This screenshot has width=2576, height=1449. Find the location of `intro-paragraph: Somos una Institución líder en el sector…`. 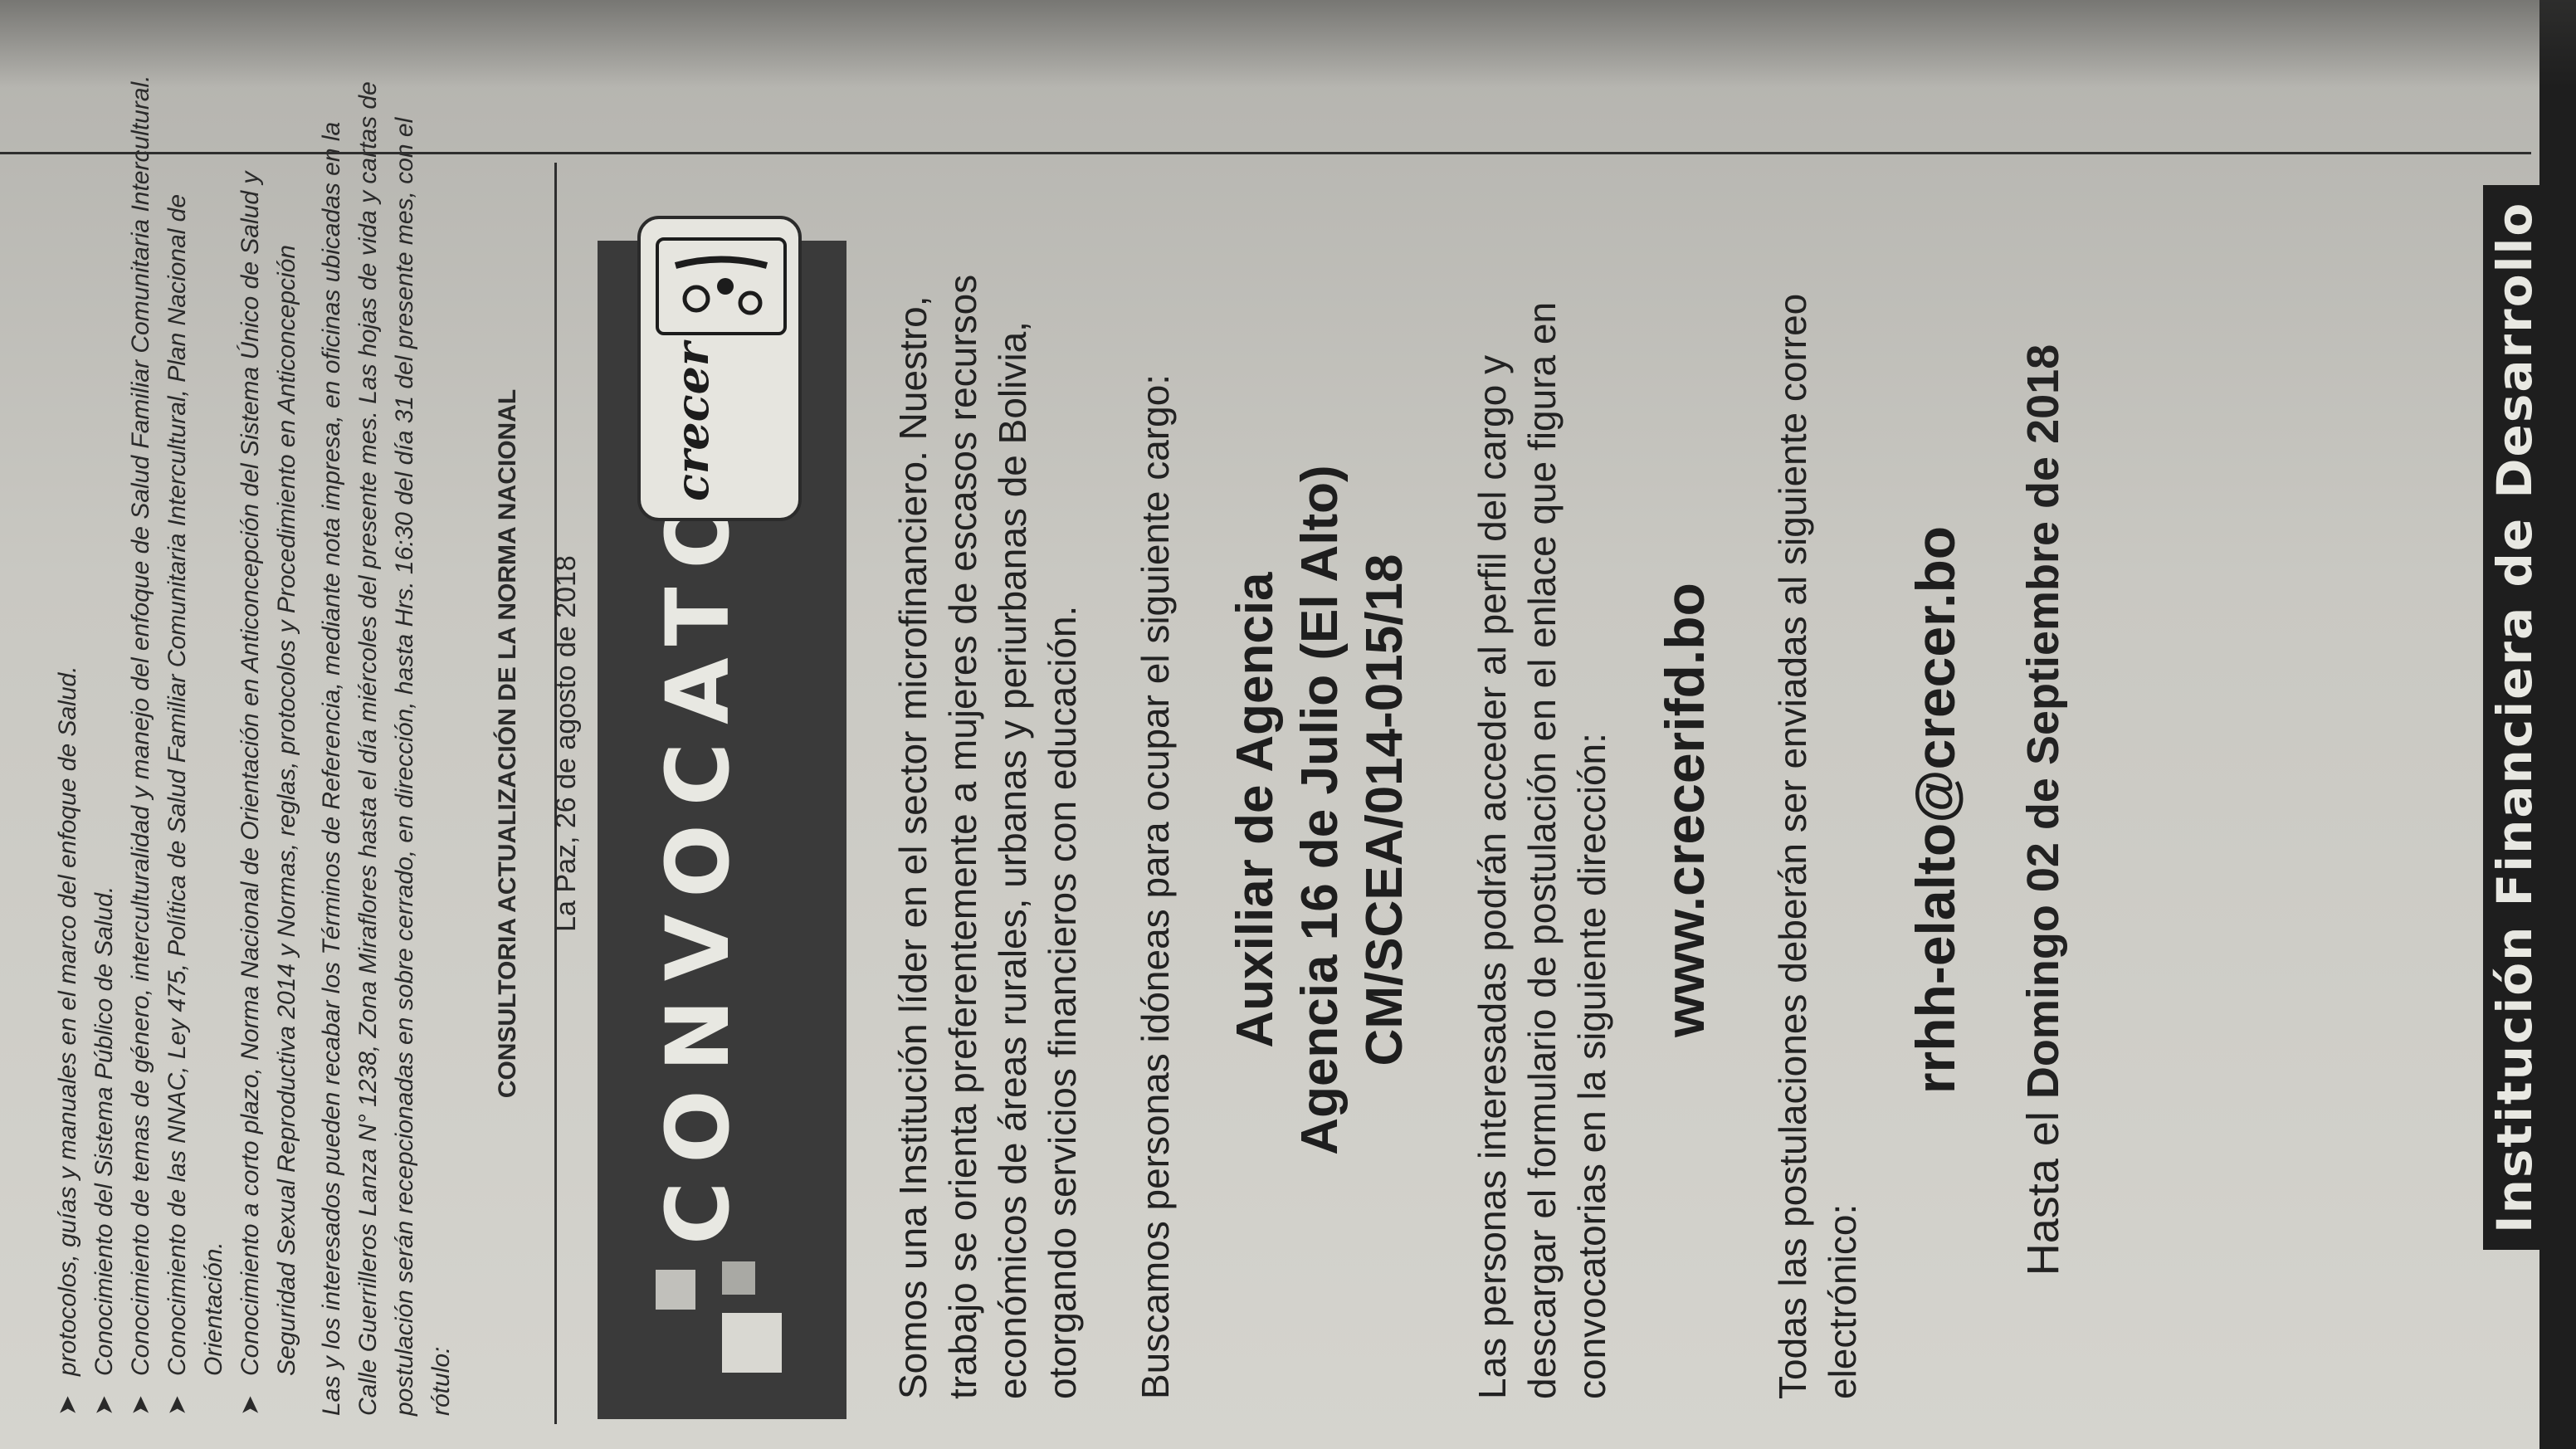

intro-paragraph: Somos una Institución líder en el sector… is located at coordinates (988, 837).